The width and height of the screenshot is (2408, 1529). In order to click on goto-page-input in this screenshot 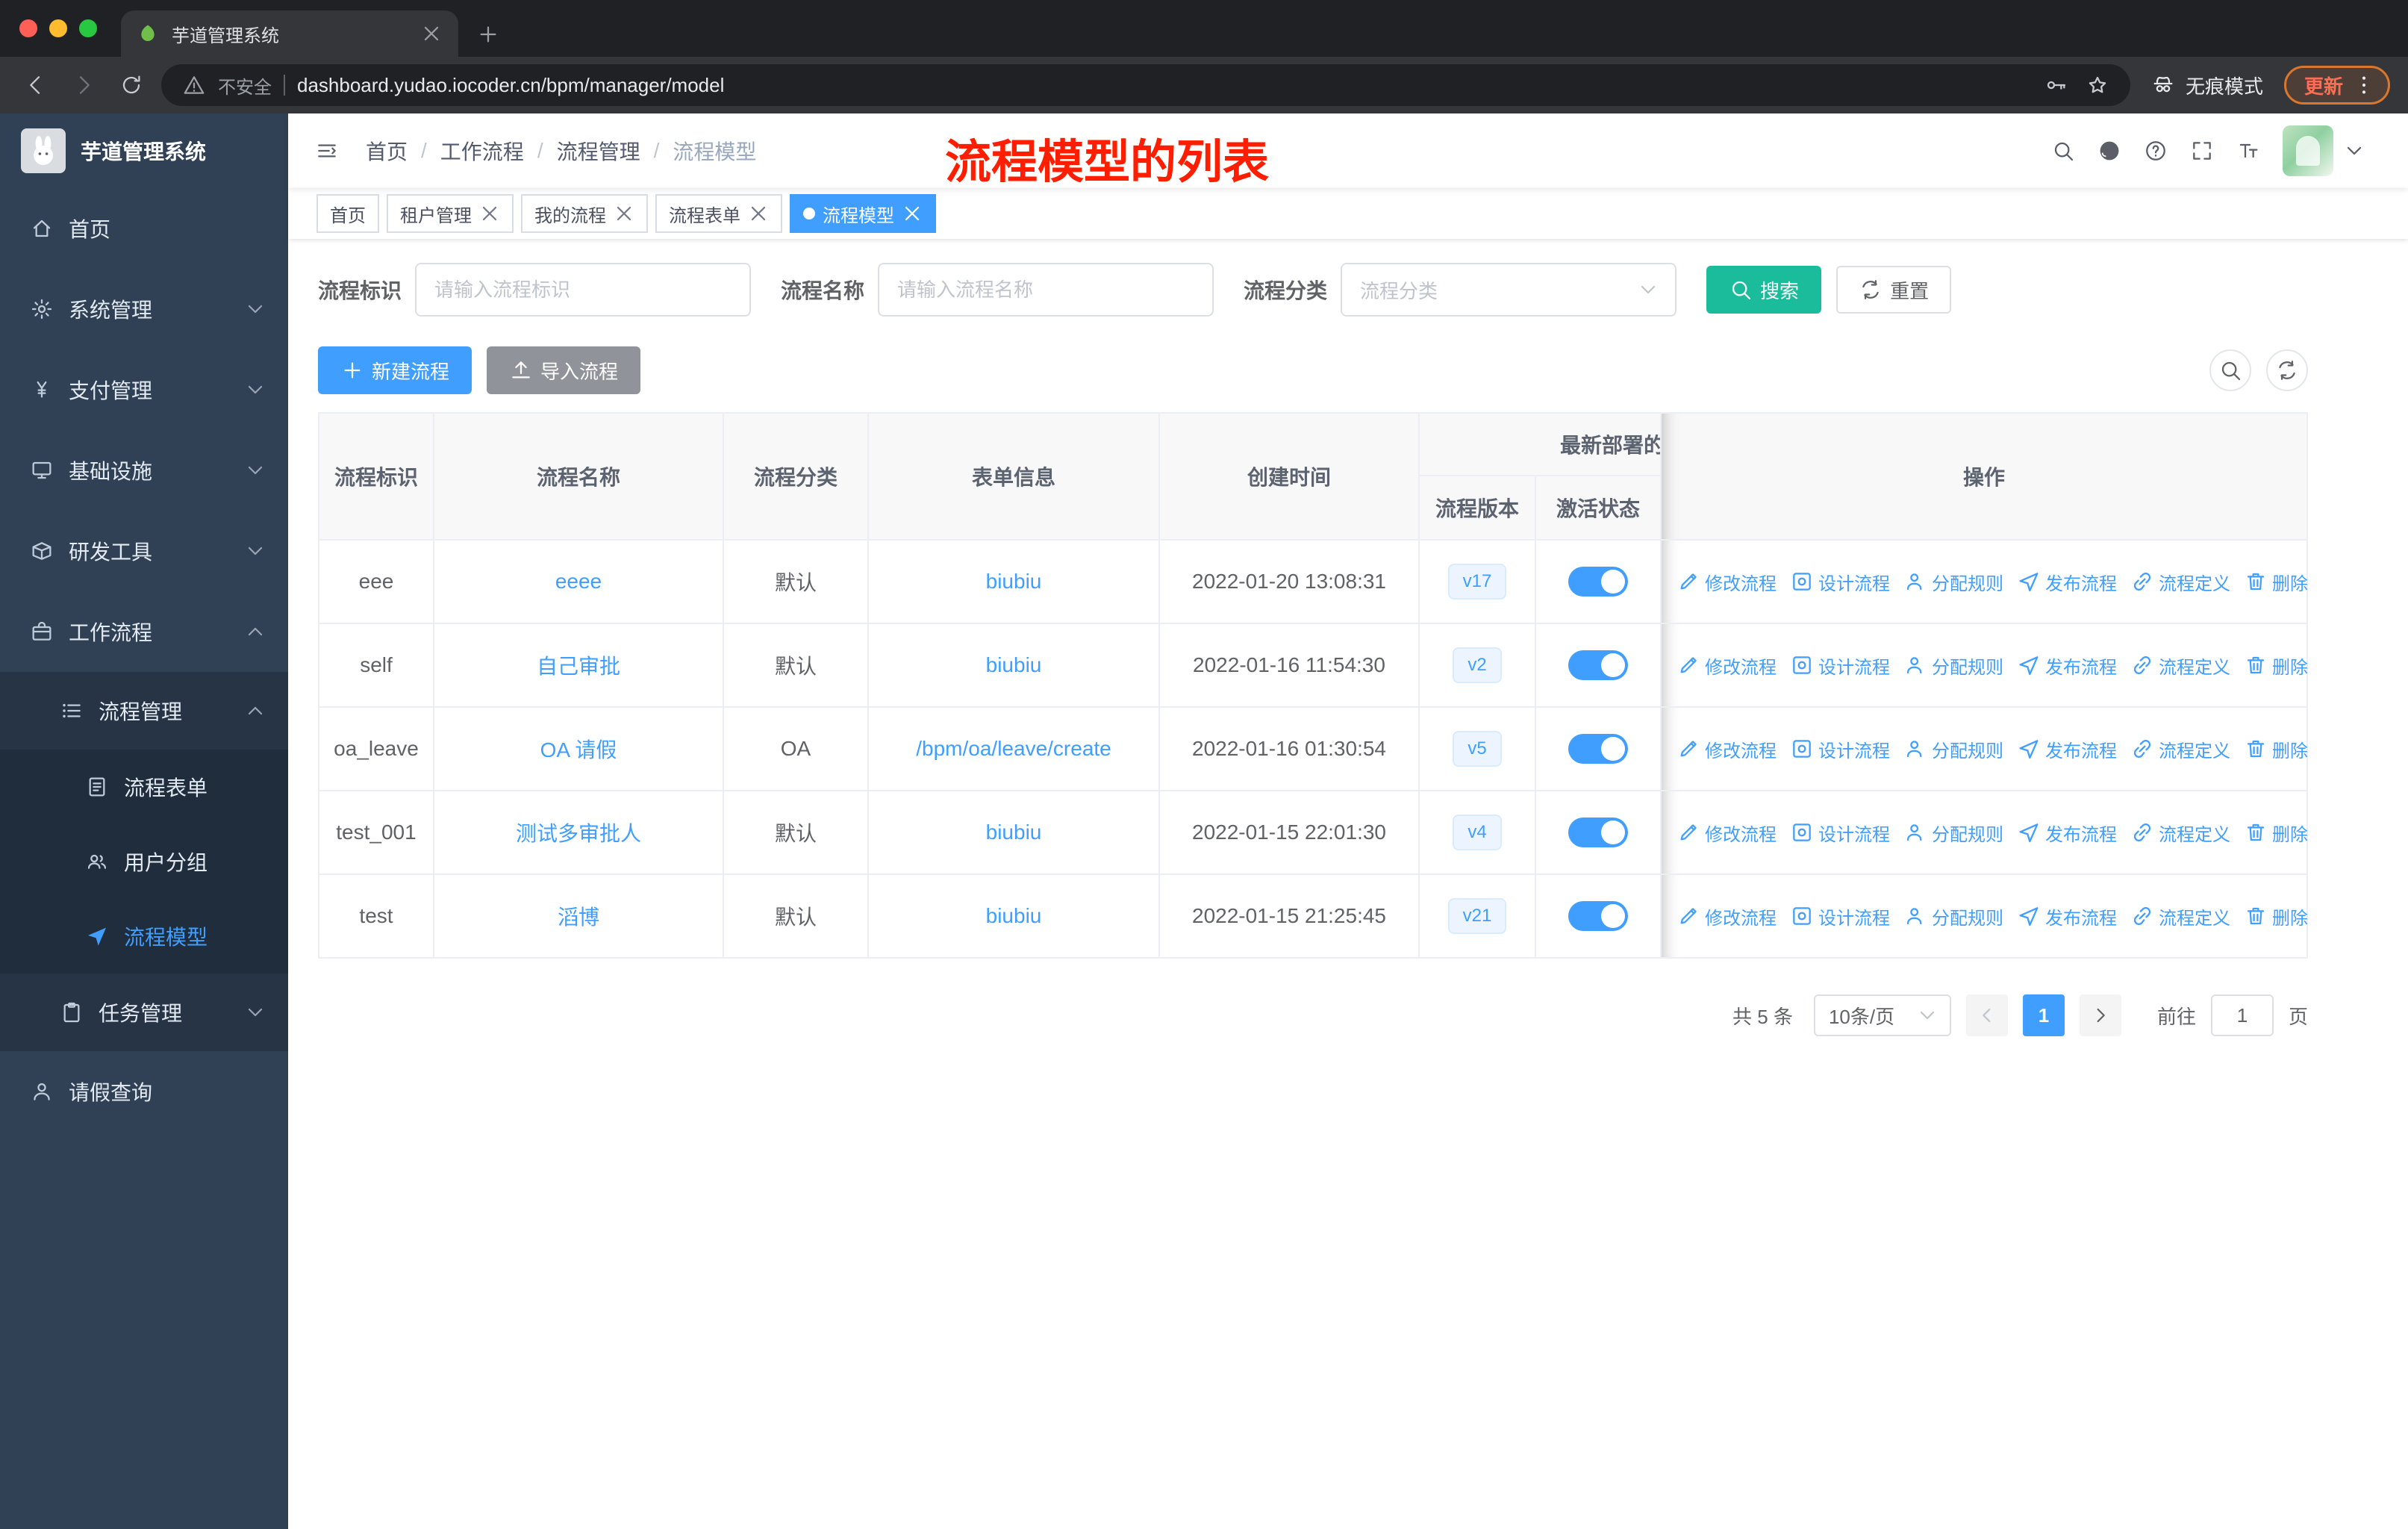, I will do `click(2242, 1015)`.